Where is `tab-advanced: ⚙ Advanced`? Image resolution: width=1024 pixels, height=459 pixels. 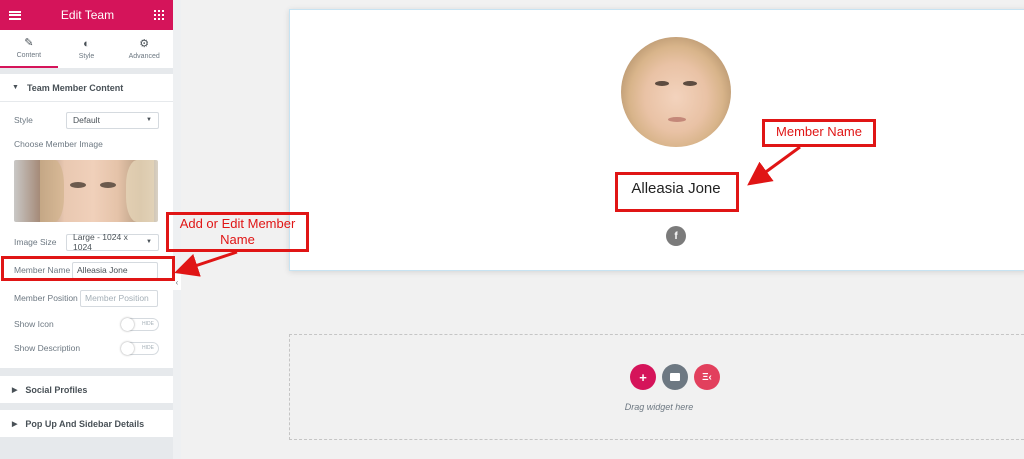
tab-advanced: ⚙ Advanced is located at coordinates (144, 49).